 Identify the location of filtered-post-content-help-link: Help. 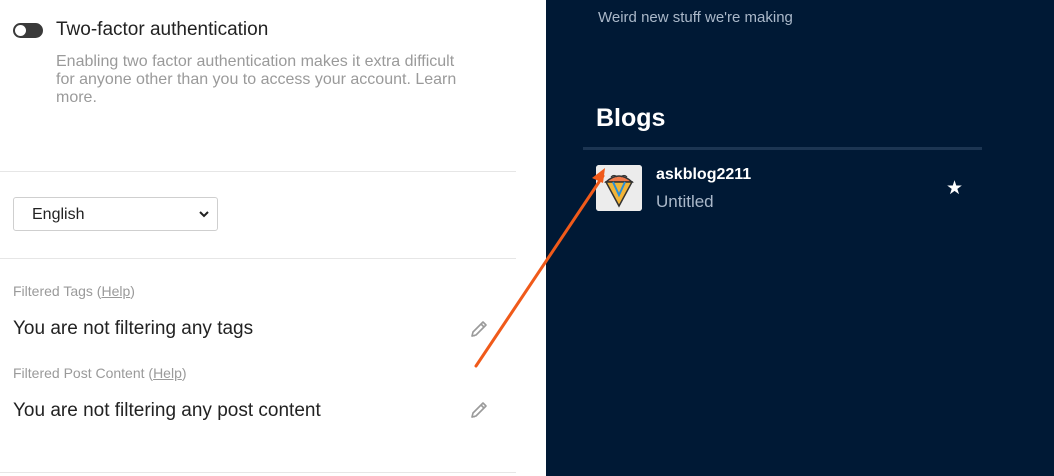
(167, 373).